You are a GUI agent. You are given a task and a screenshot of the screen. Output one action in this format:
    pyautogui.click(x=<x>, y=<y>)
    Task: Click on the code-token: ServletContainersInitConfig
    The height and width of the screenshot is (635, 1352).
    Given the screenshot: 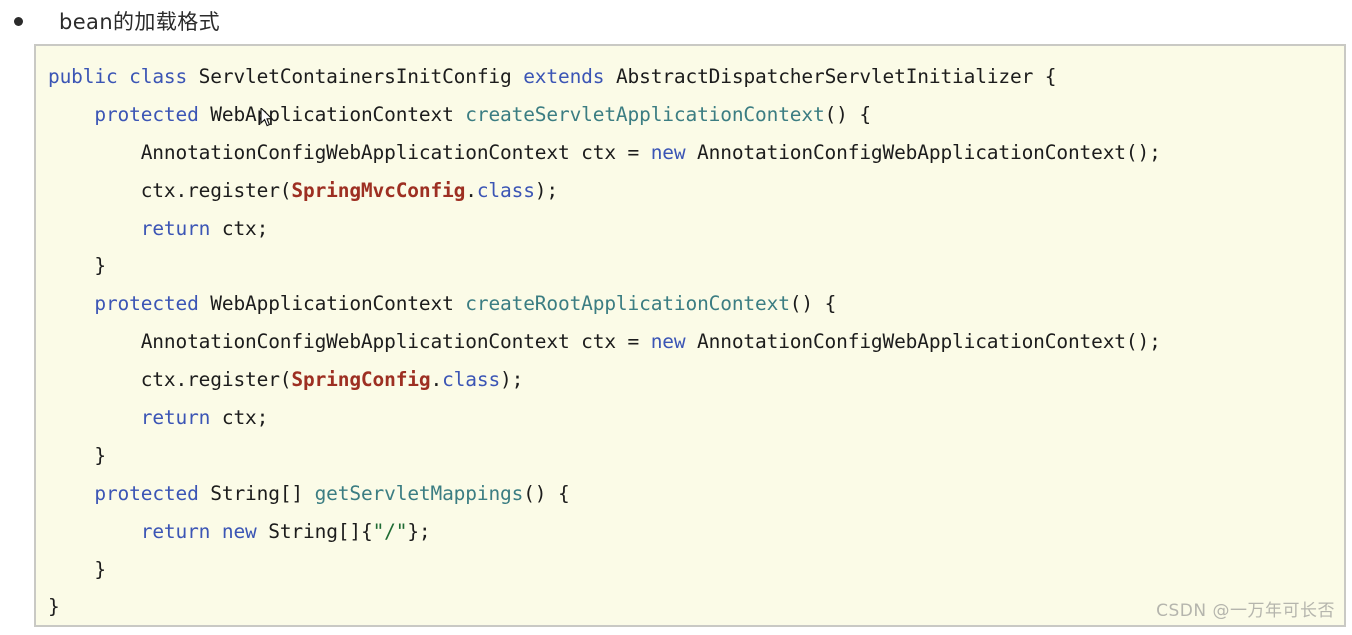 What is the action you would take?
    pyautogui.click(x=355, y=76)
    